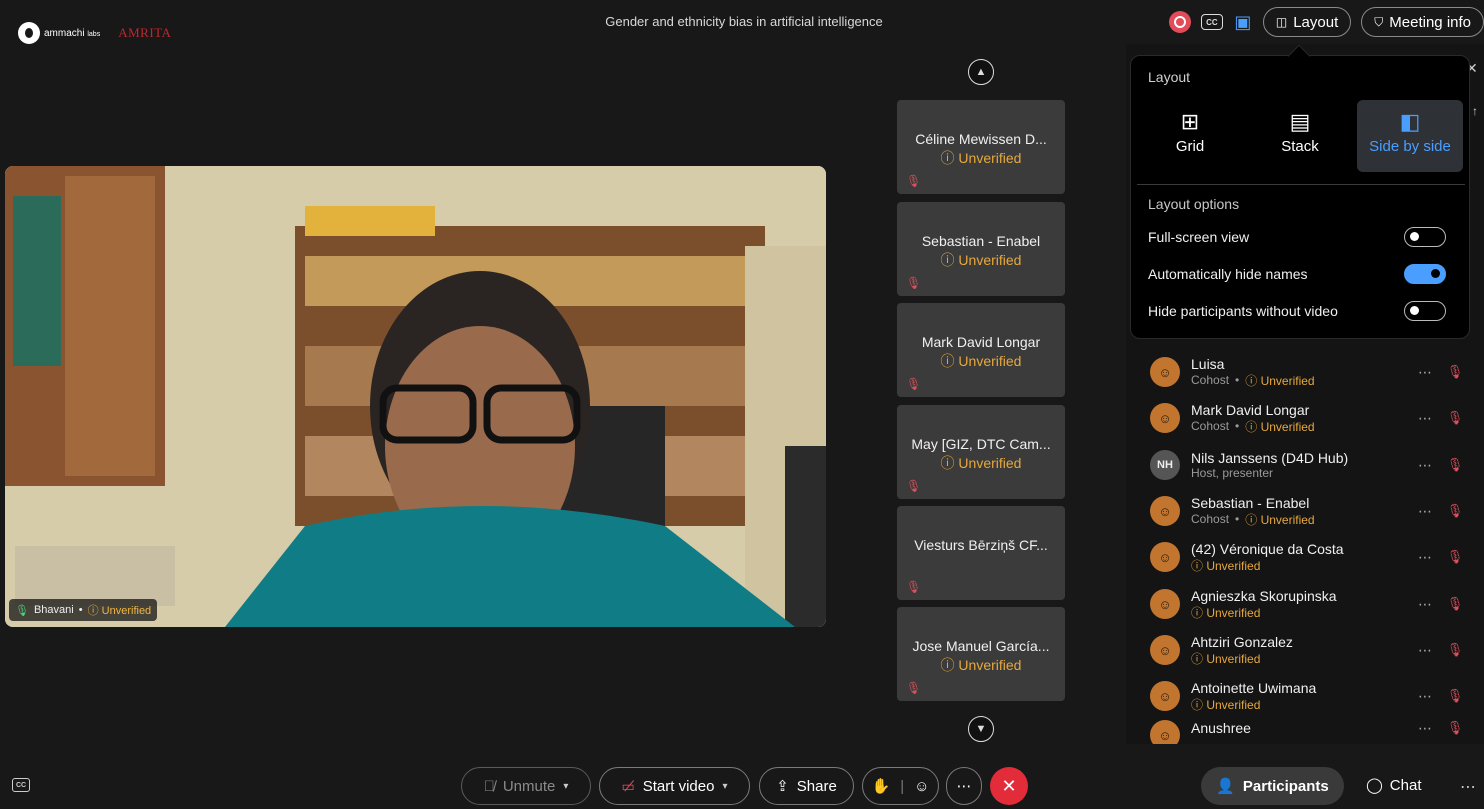 This screenshot has height=809, width=1484. Describe the element at coordinates (981, 654) in the screenshot. I see `participant-tile: Jose Manuel García... ⓘ Unverified 🎙` at that location.